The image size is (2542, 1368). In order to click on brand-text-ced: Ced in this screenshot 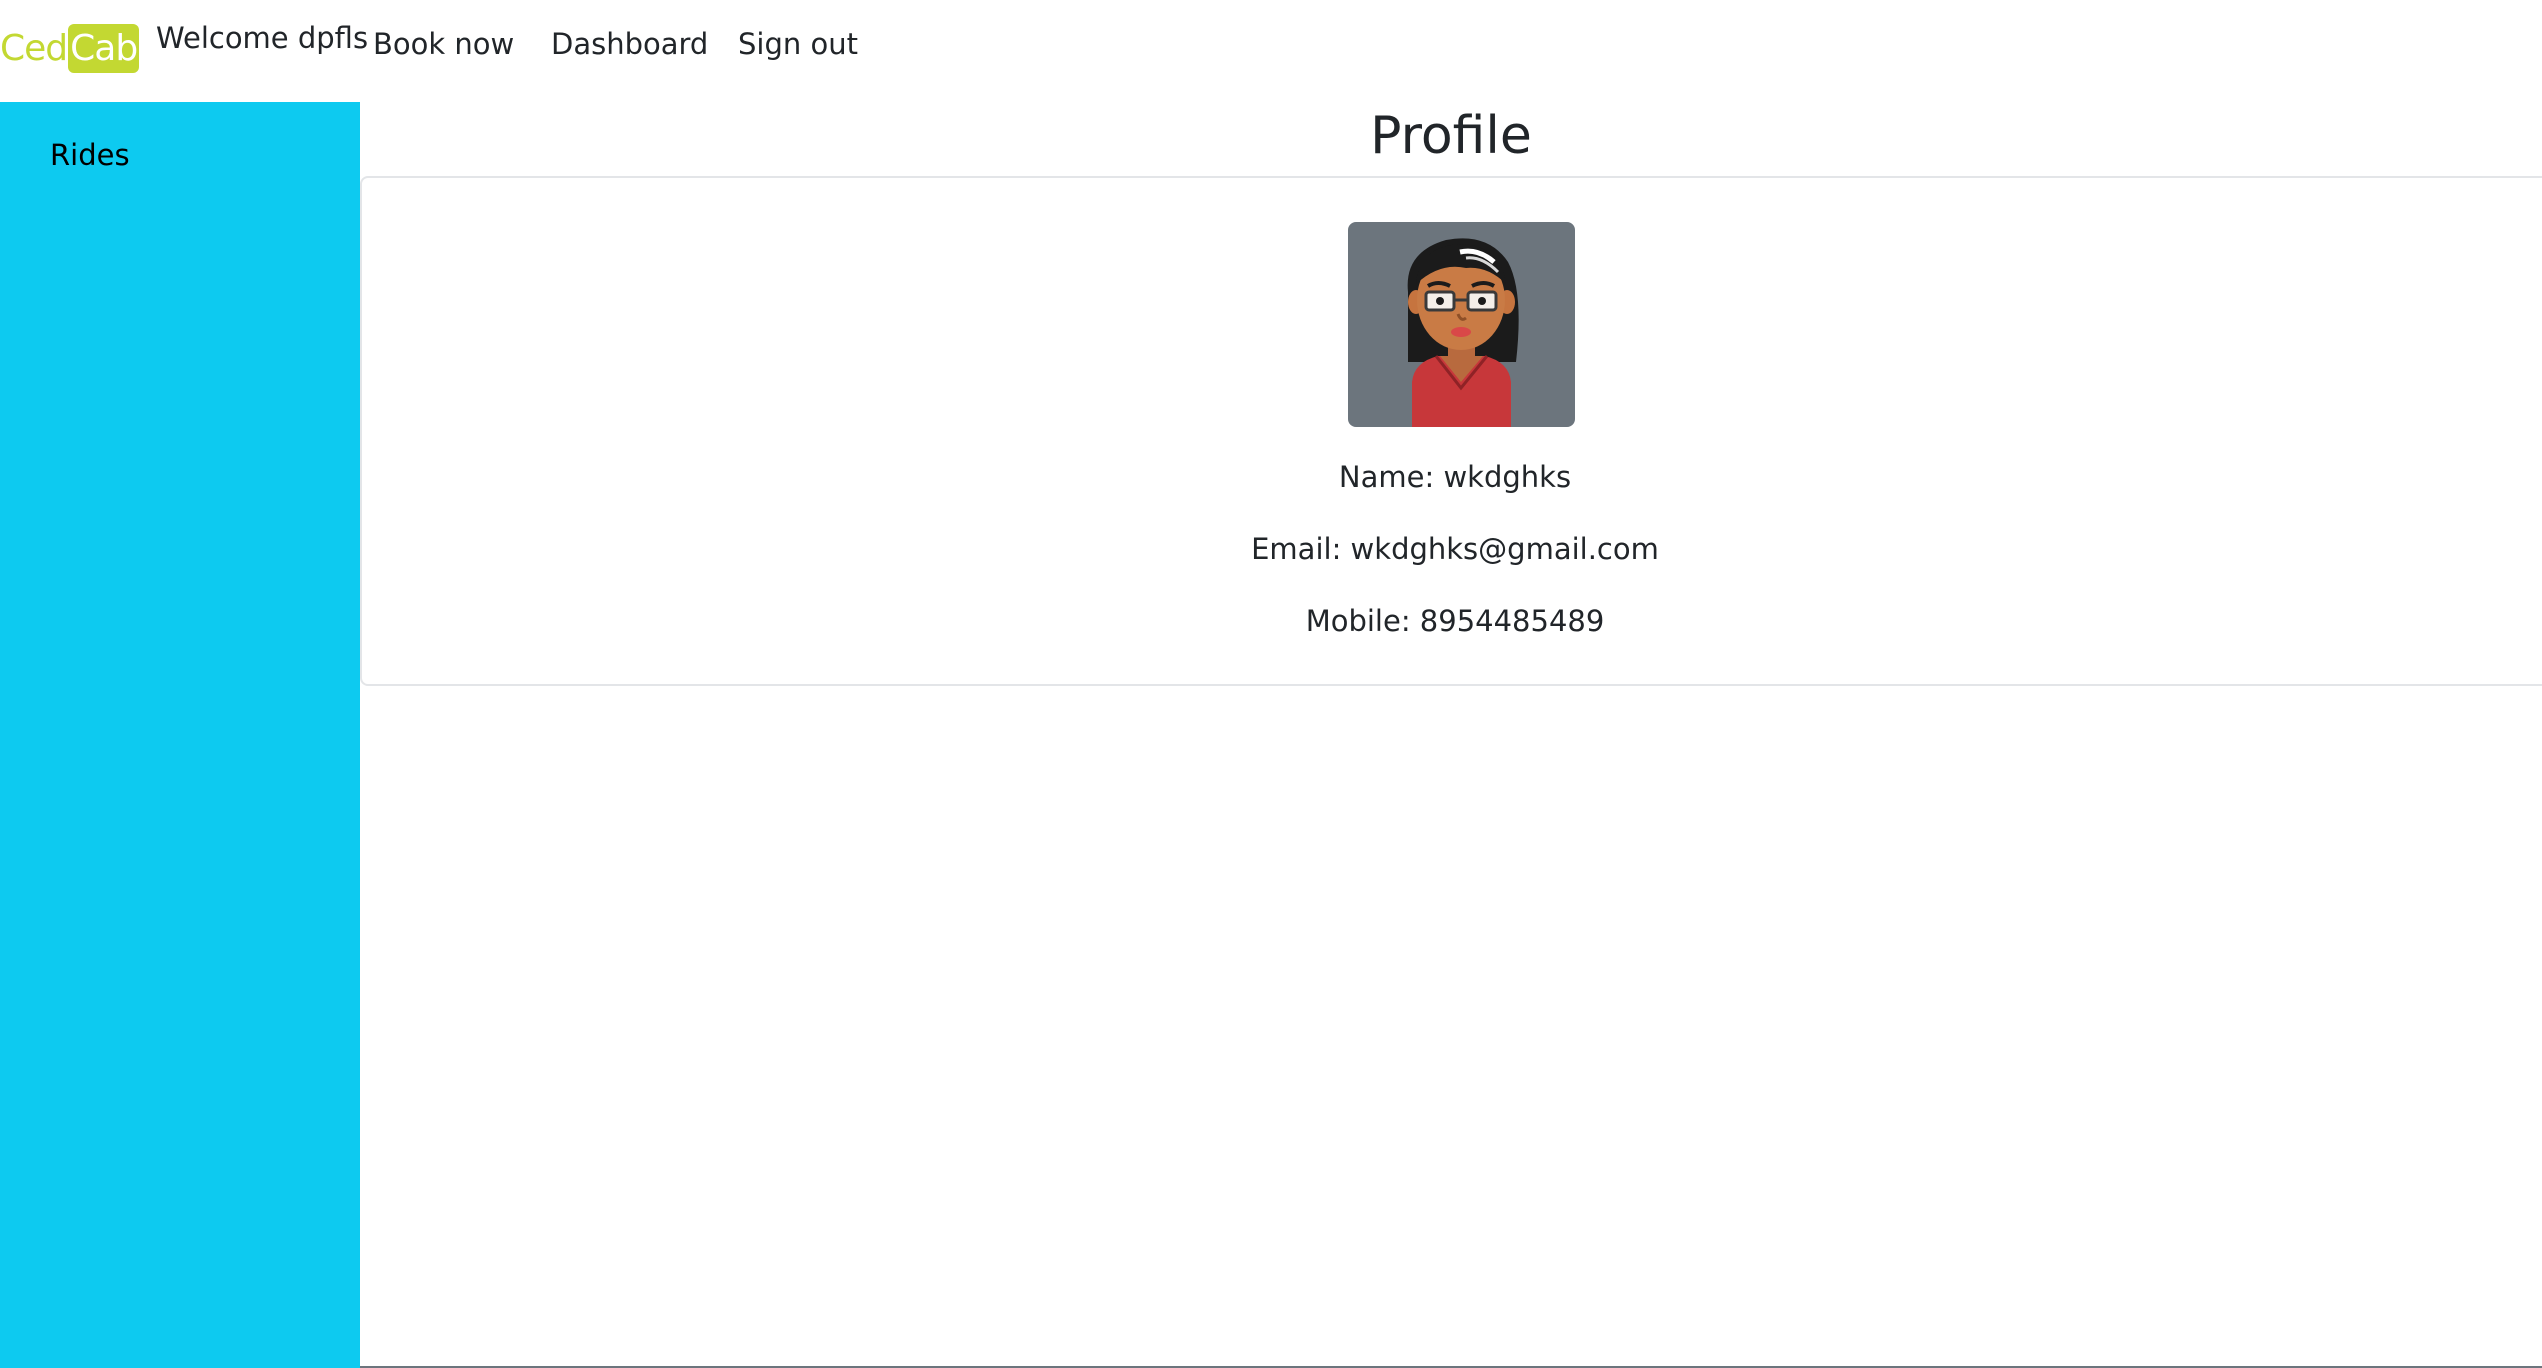, I will do `click(34, 48)`.